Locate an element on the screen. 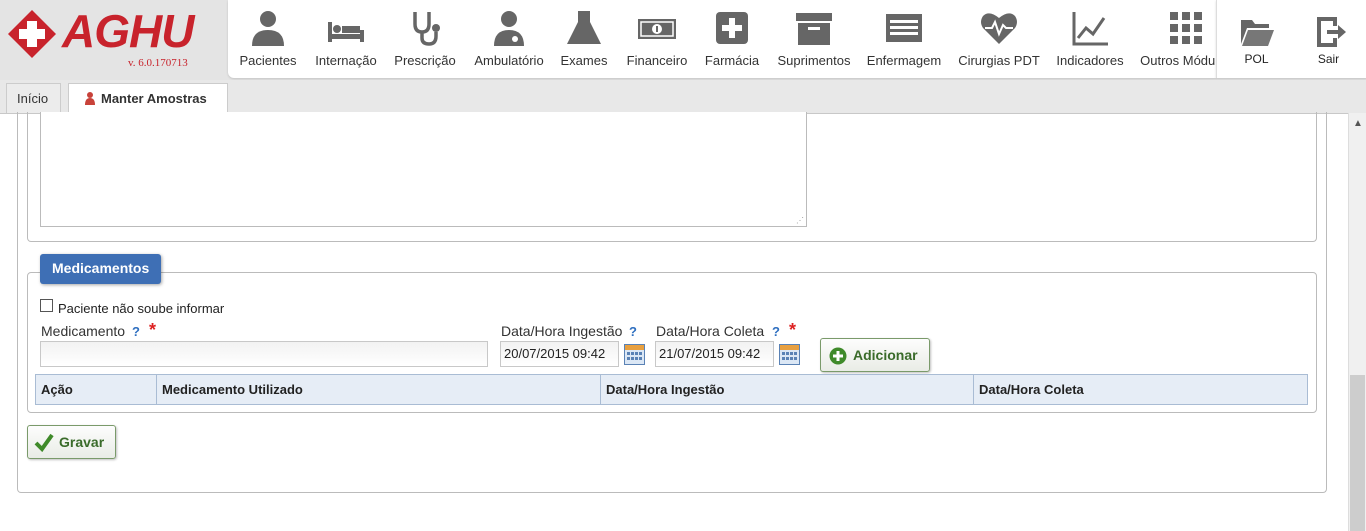 The width and height of the screenshot is (1366, 531). menu-indicadores: Indicadores is located at coordinates (1090, 39).